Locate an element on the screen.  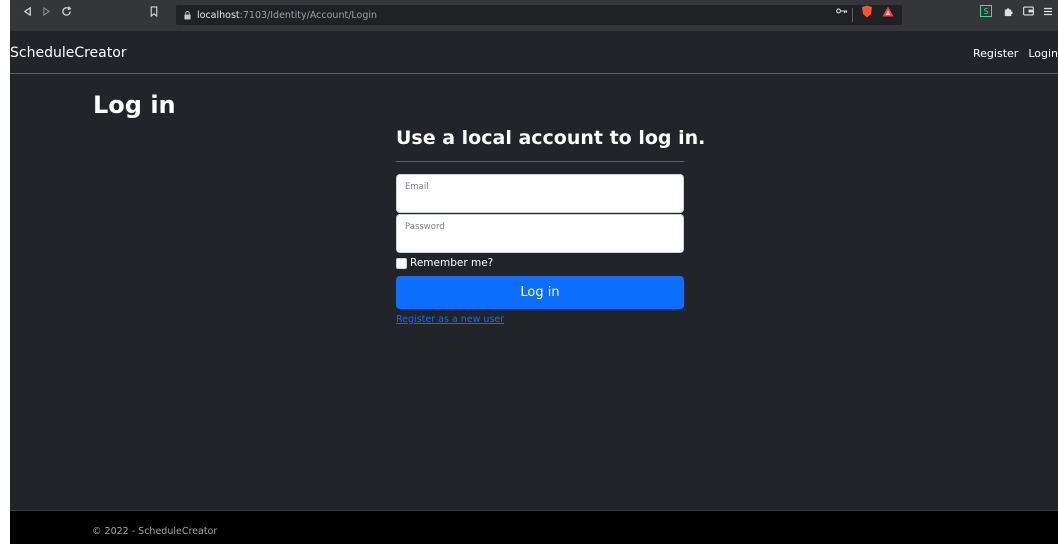
brave-rewards-icon is located at coordinates (888, 11).